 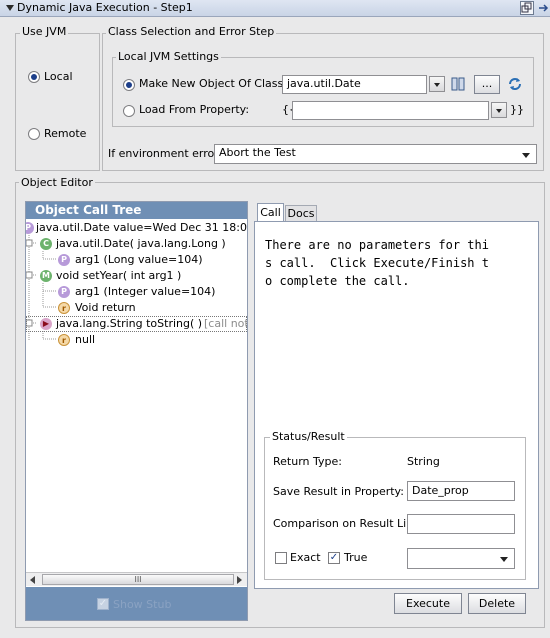 I want to click on object-call-tree-header: Object Call Tree, so click(x=136, y=210).